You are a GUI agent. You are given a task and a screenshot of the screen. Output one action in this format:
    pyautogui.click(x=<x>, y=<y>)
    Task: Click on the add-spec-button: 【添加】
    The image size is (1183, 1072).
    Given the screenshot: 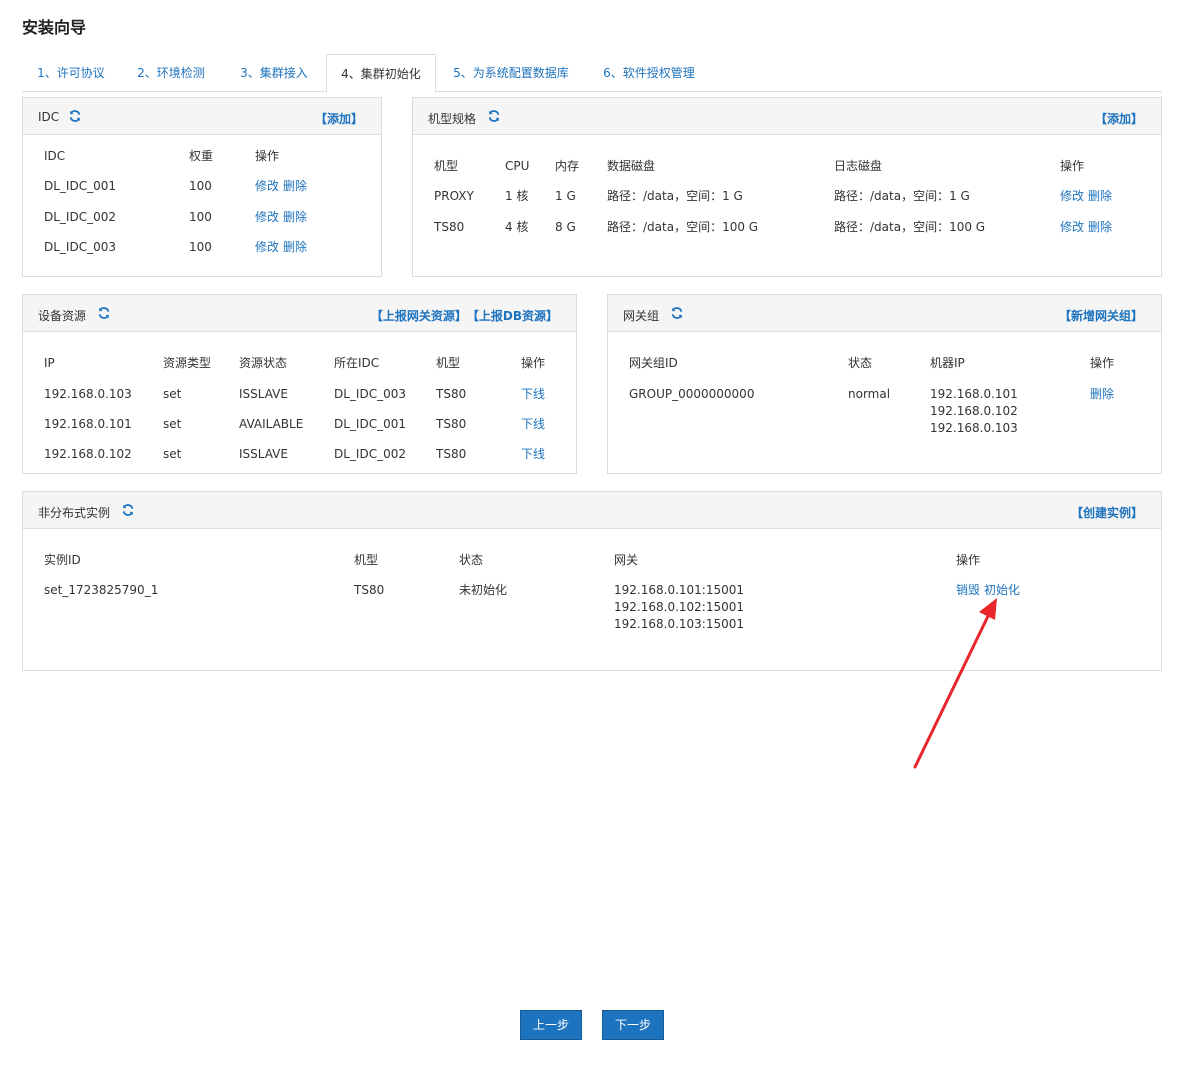 What is the action you would take?
    pyautogui.click(x=1119, y=119)
    